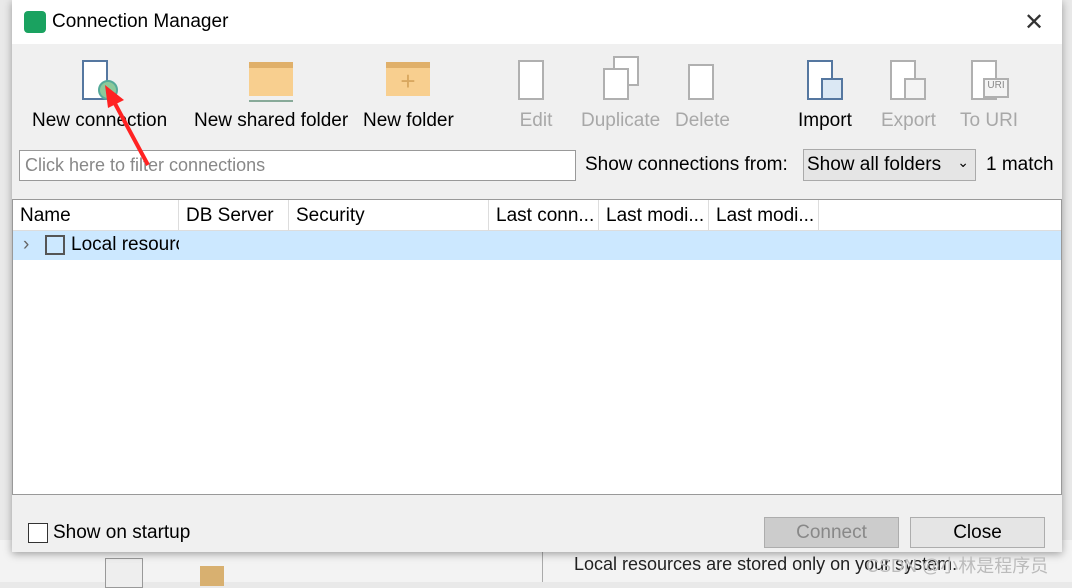  What do you see at coordinates (957, 566) in the screenshot?
I see `watermark: CSDN @小林是程序员` at bounding box center [957, 566].